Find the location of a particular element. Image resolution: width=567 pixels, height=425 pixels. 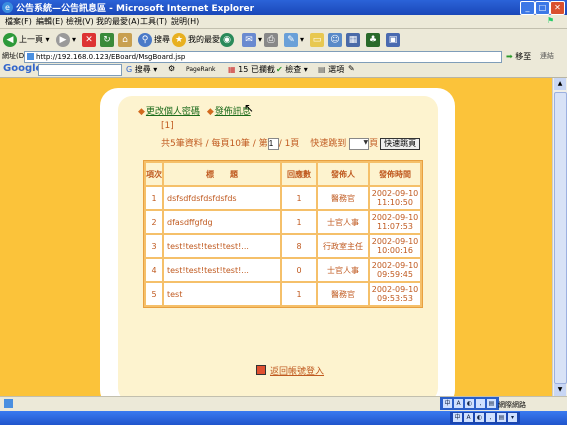

check-button: ✔ 檢查 ▾ is located at coordinates (292, 69).